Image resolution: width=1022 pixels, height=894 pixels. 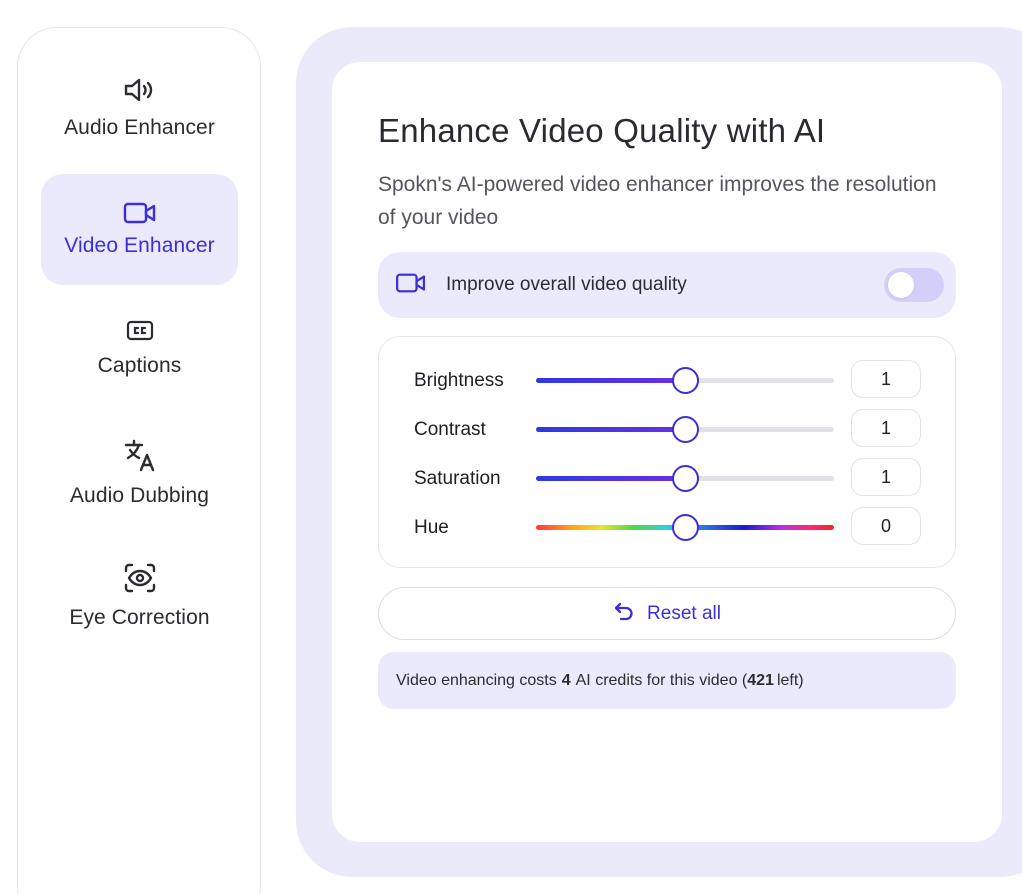 I want to click on eye-focus-icon, so click(x=140, y=577).